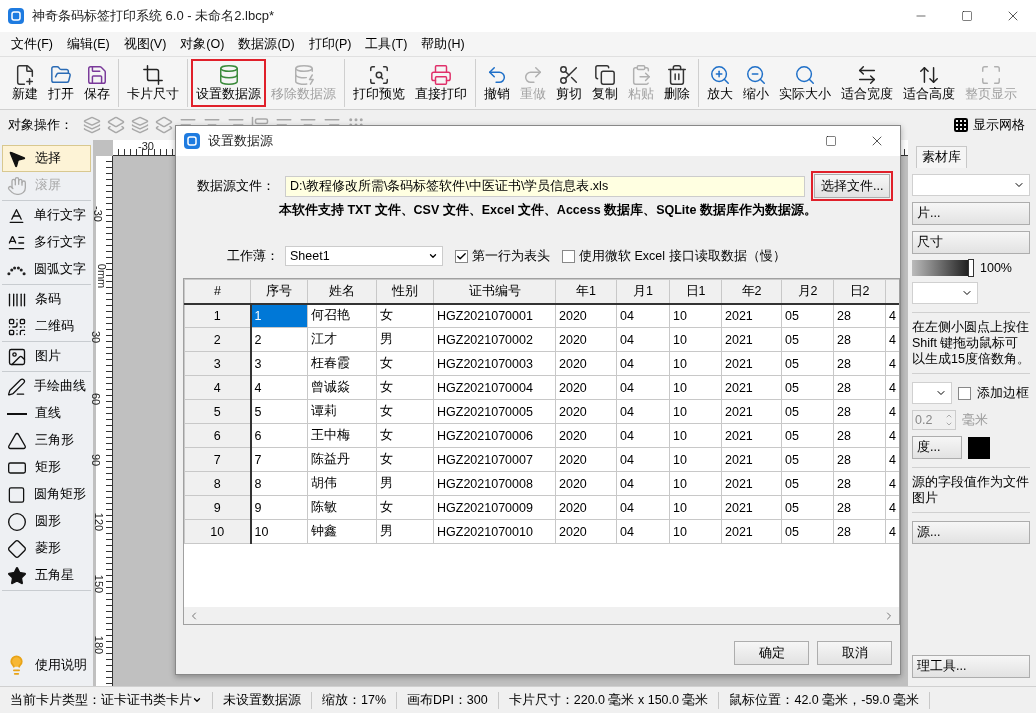 The image size is (1036, 713). Describe the element at coordinates (145, 44) in the screenshot. I see `menu-item: 视图(V)` at that location.